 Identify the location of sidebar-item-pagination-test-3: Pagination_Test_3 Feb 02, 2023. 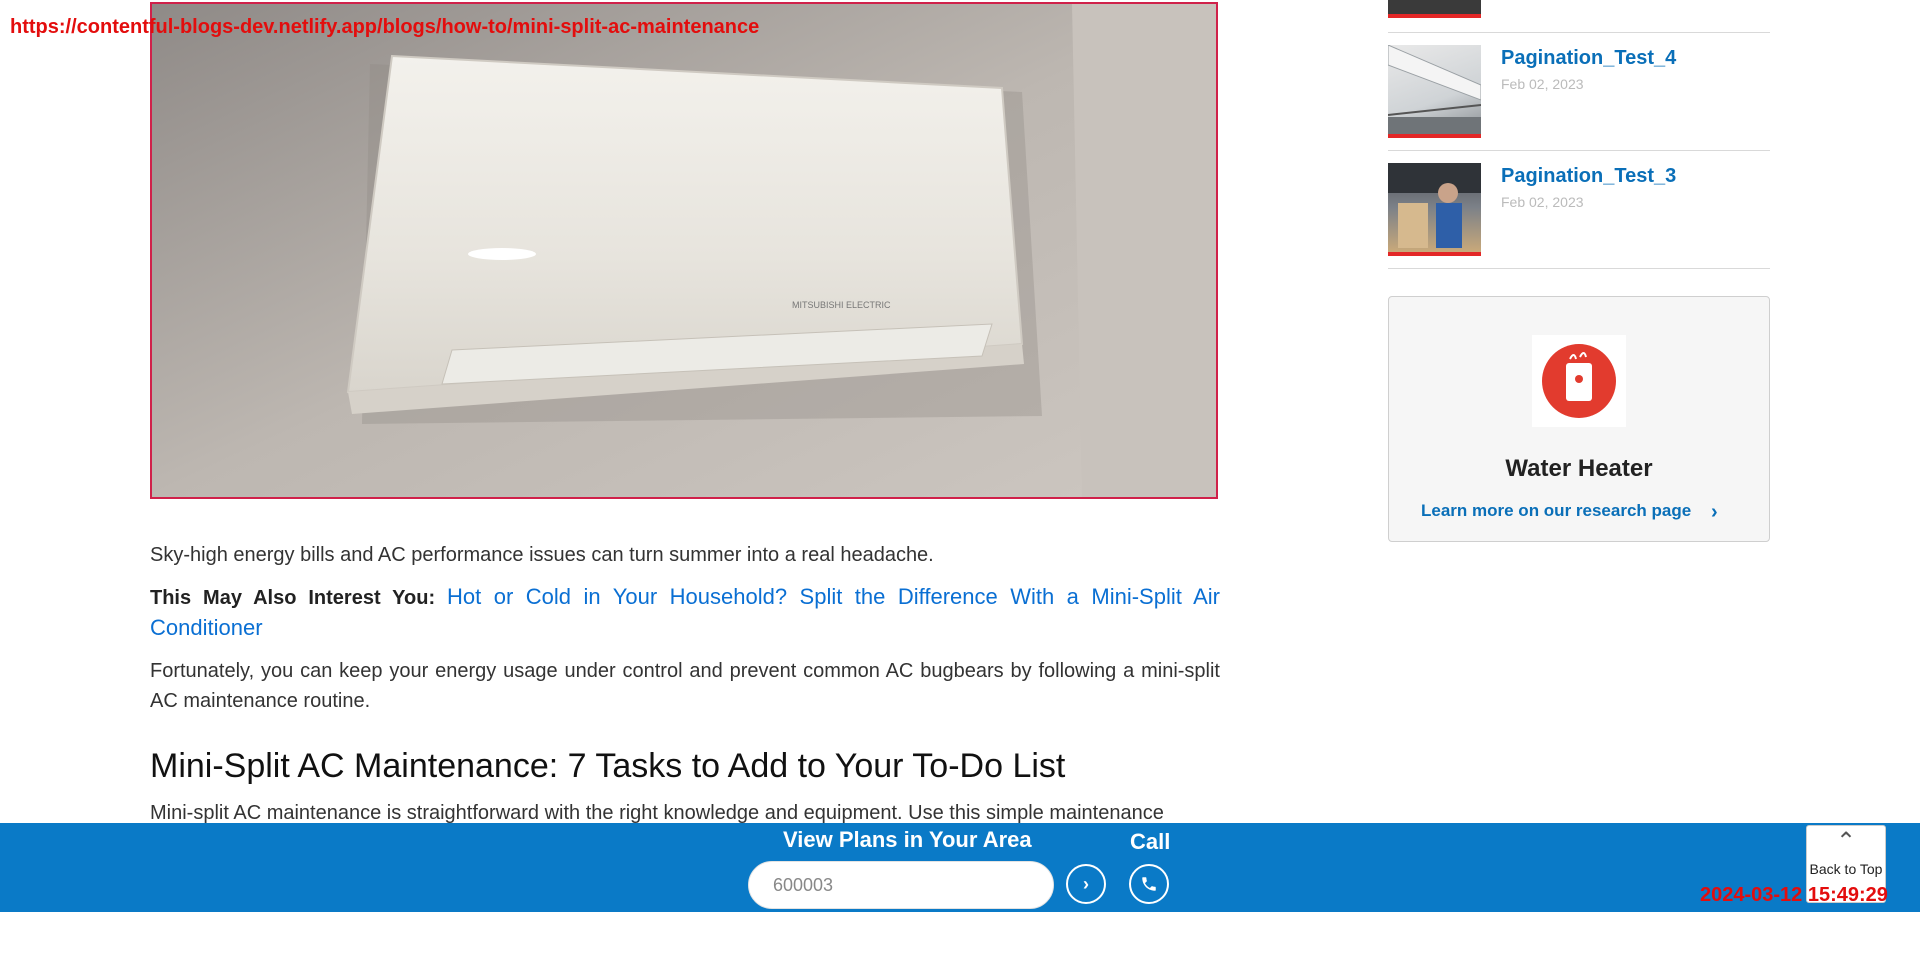
(1579, 210).